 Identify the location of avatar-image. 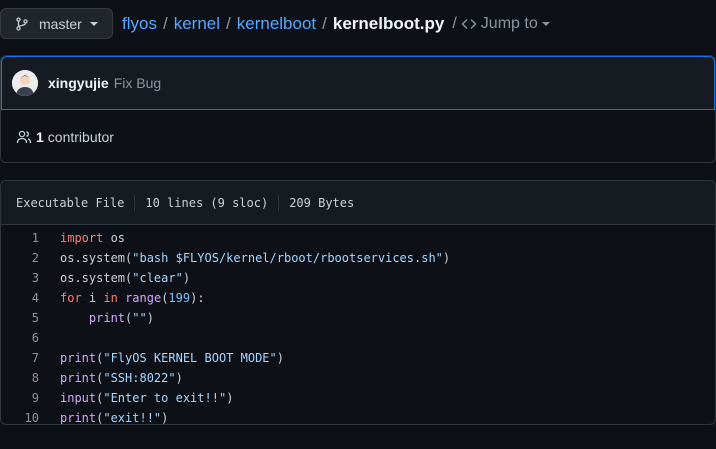
(25, 83).